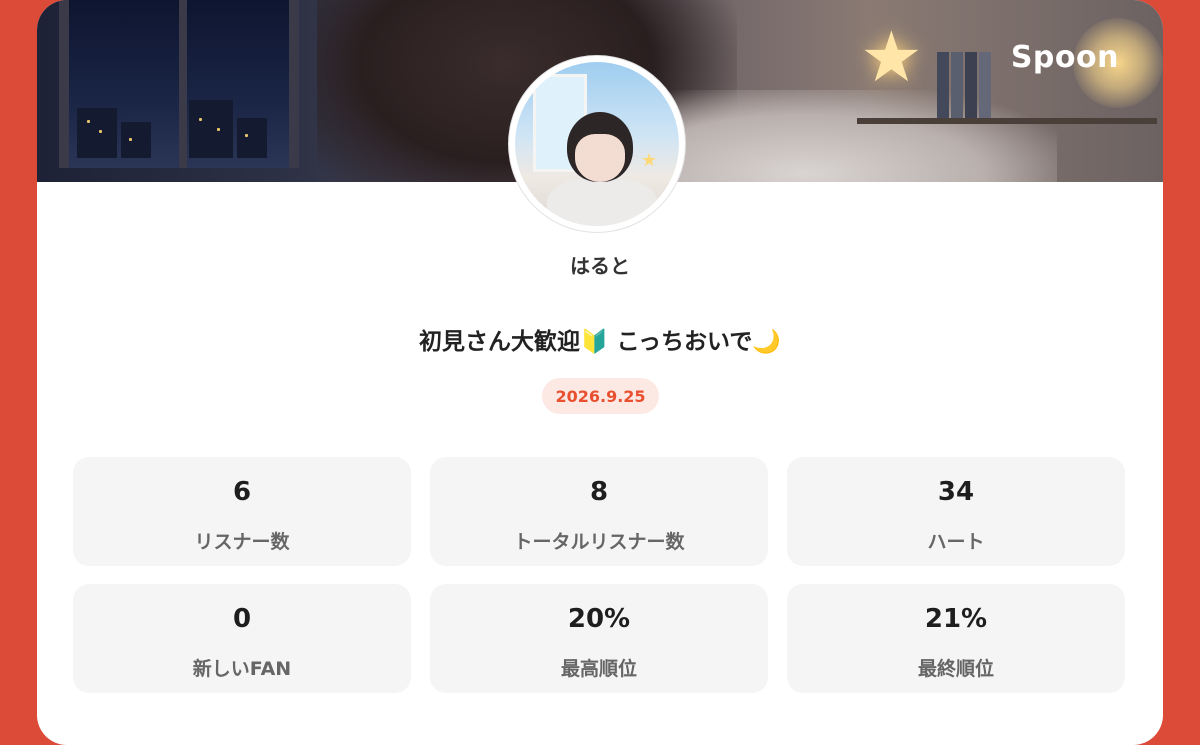  I want to click on username: はると, so click(600, 266).